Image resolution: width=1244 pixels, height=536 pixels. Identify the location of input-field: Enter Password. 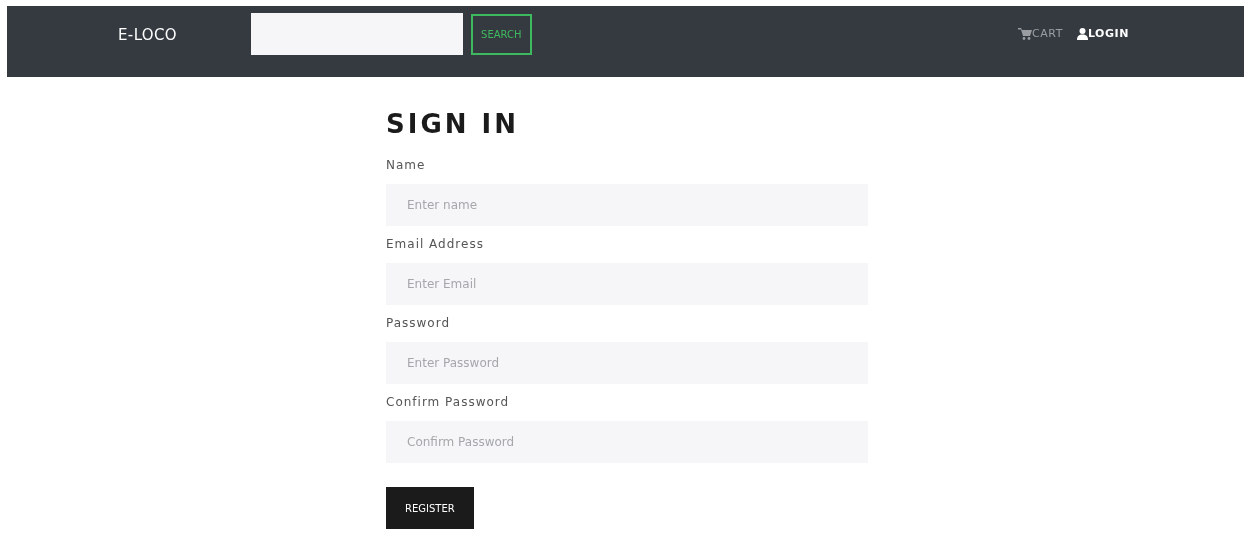
(627, 363).